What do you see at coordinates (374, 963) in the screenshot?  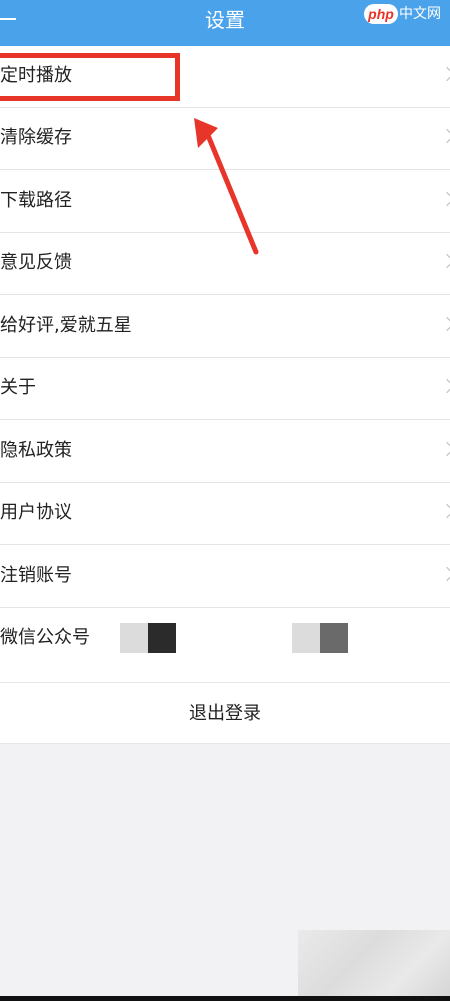 I see `mosaic-watermark` at bounding box center [374, 963].